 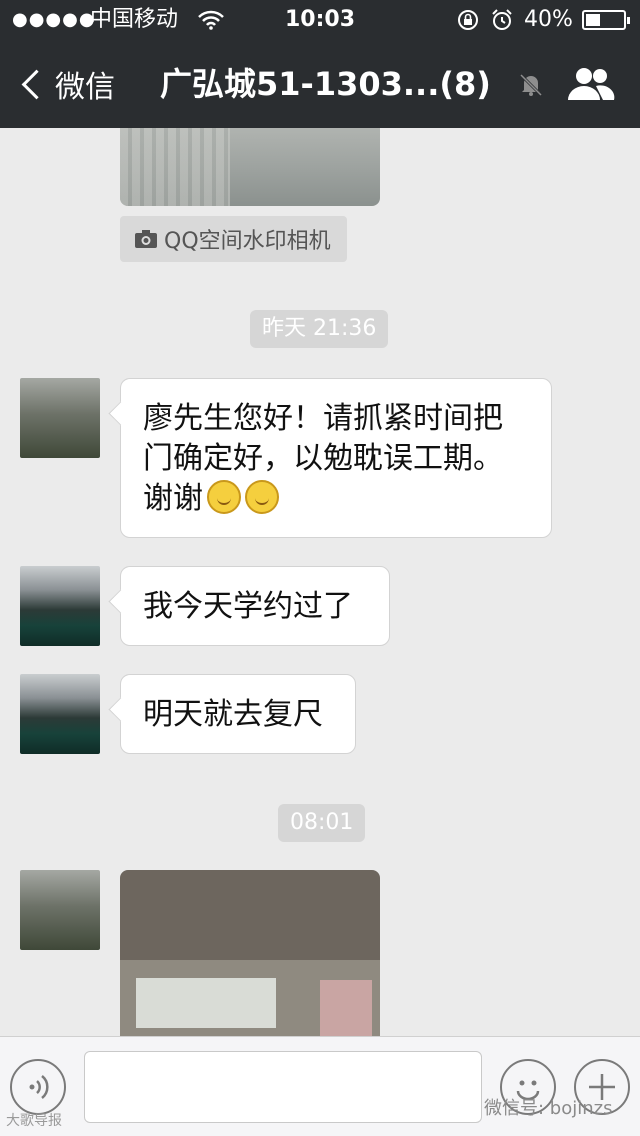 I want to click on battery-percent: 40%, so click(x=548, y=19).